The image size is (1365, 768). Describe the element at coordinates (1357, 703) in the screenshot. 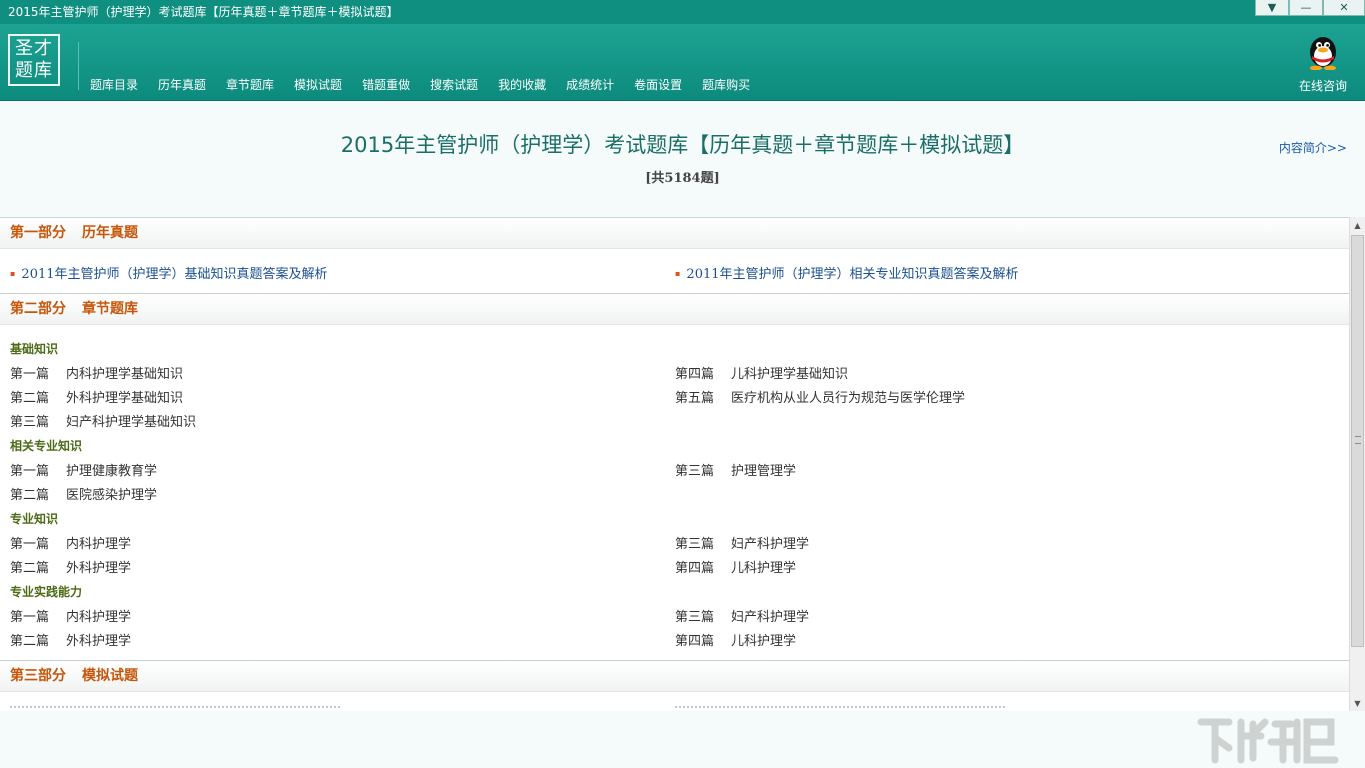

I see `scroll-down-arrow-icon: ▼` at that location.